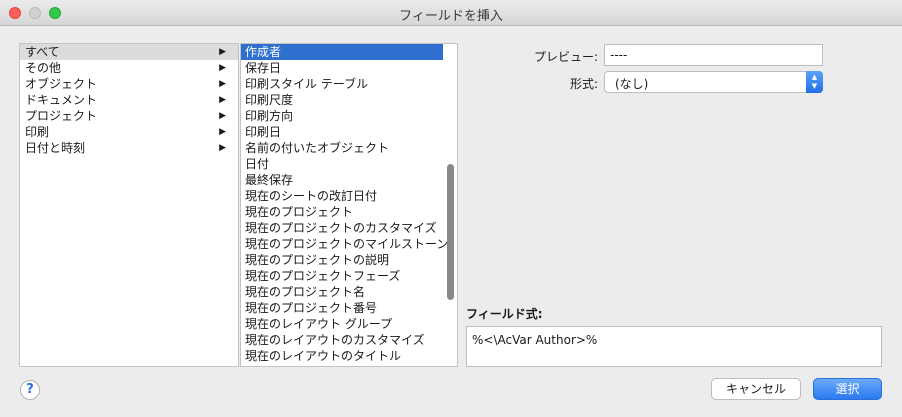  I want to click on category-item: すべて ▶, so click(129, 52).